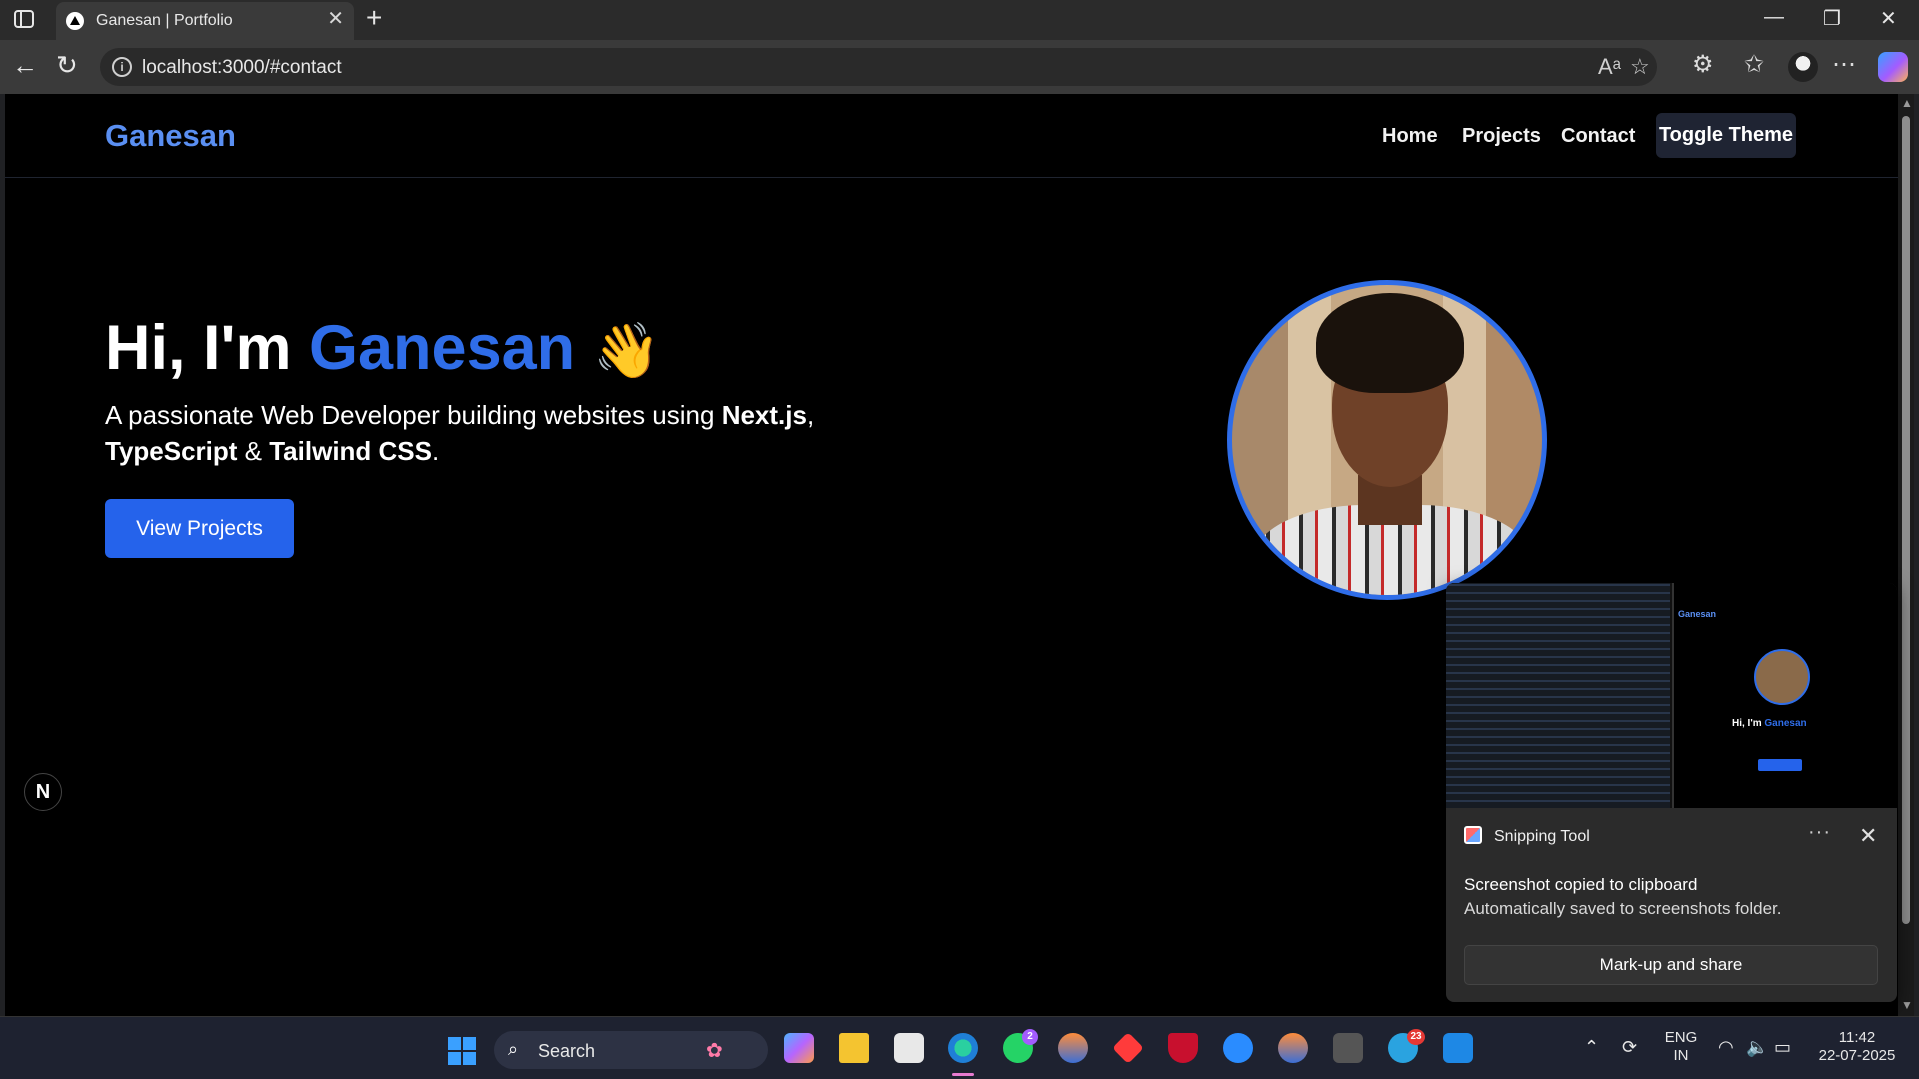 This screenshot has height=1079, width=1919. What do you see at coordinates (1888, 18) in the screenshot?
I see `close-window-icon: ✕` at bounding box center [1888, 18].